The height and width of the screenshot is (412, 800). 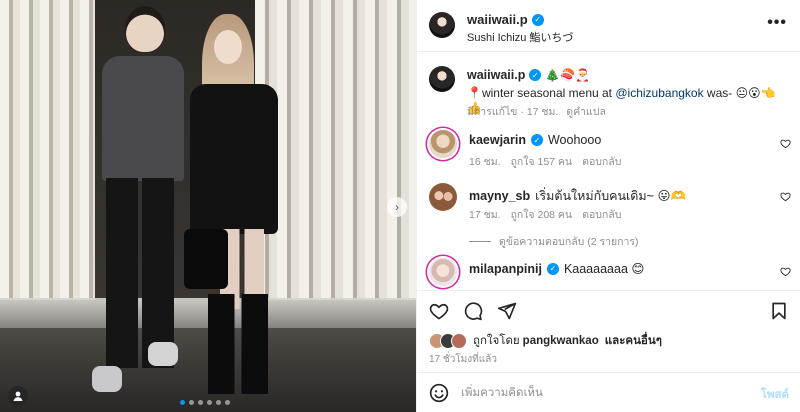 I want to click on caption-meta: มีการแก้ไข · 17 ชม. ดูคำแปล, so click(x=536, y=111).